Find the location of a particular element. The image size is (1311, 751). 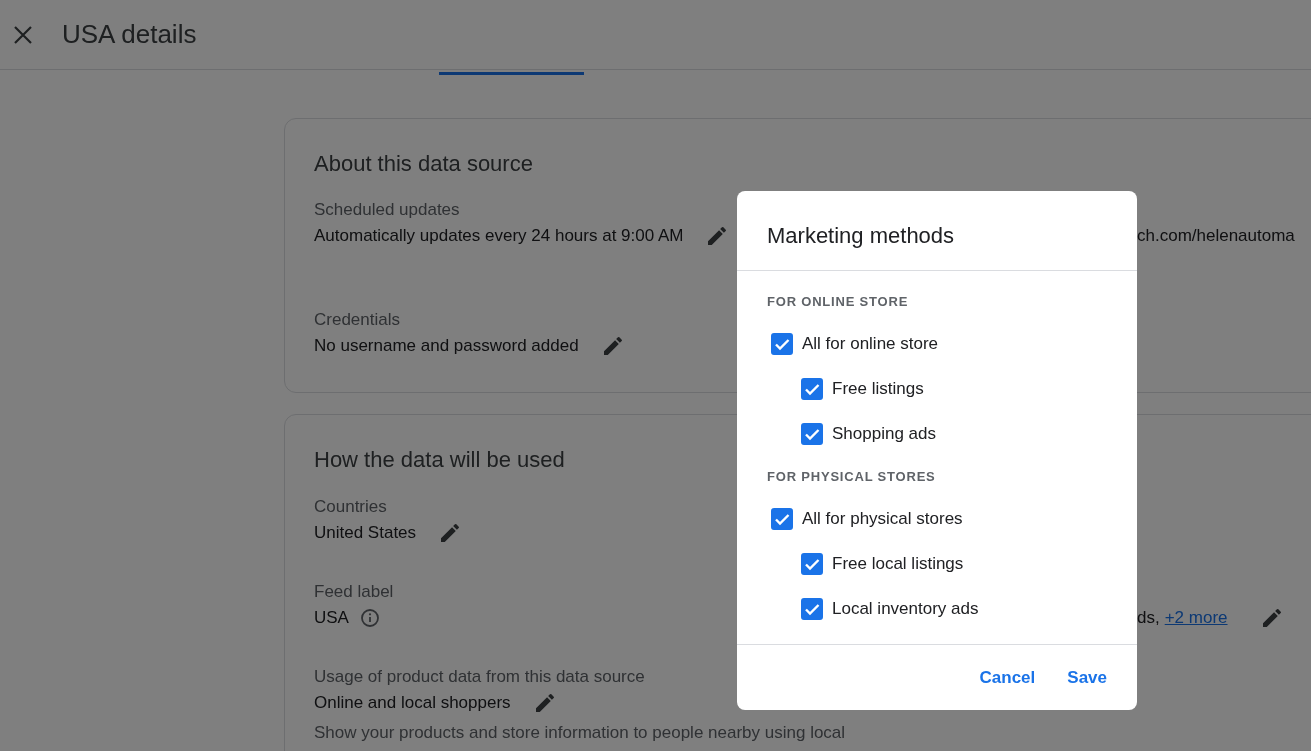

field-value: USA is located at coordinates (331, 618).